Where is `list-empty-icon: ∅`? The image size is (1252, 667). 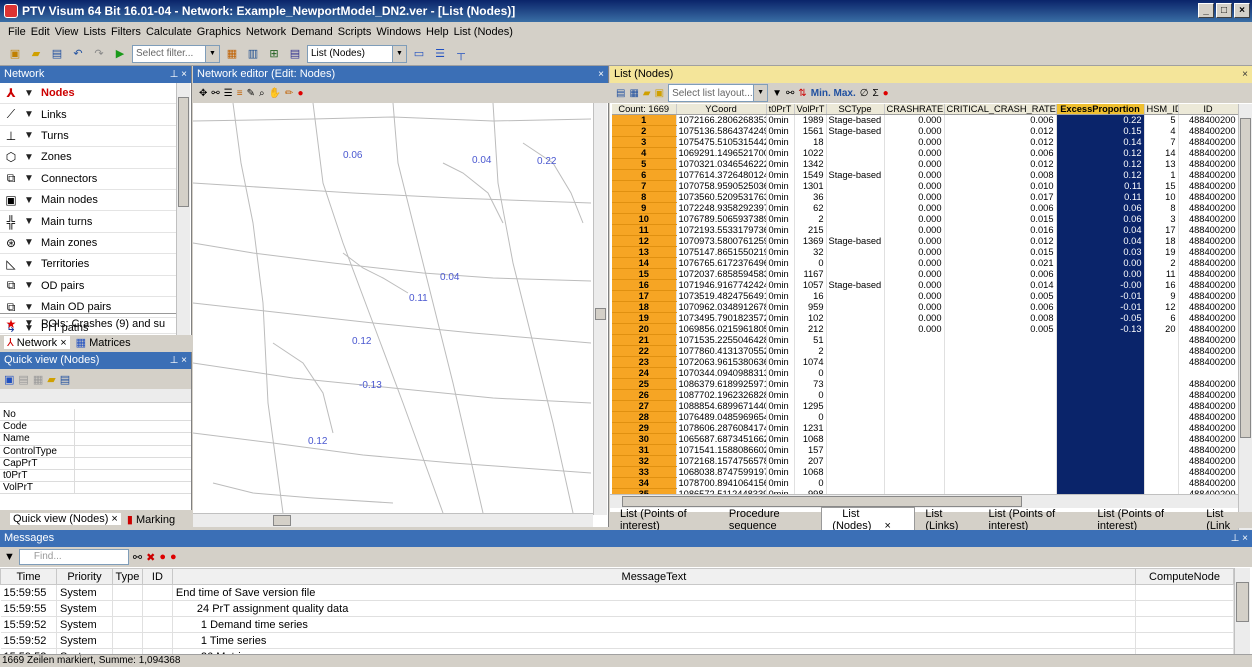
list-empty-icon: ∅ is located at coordinates (864, 93).